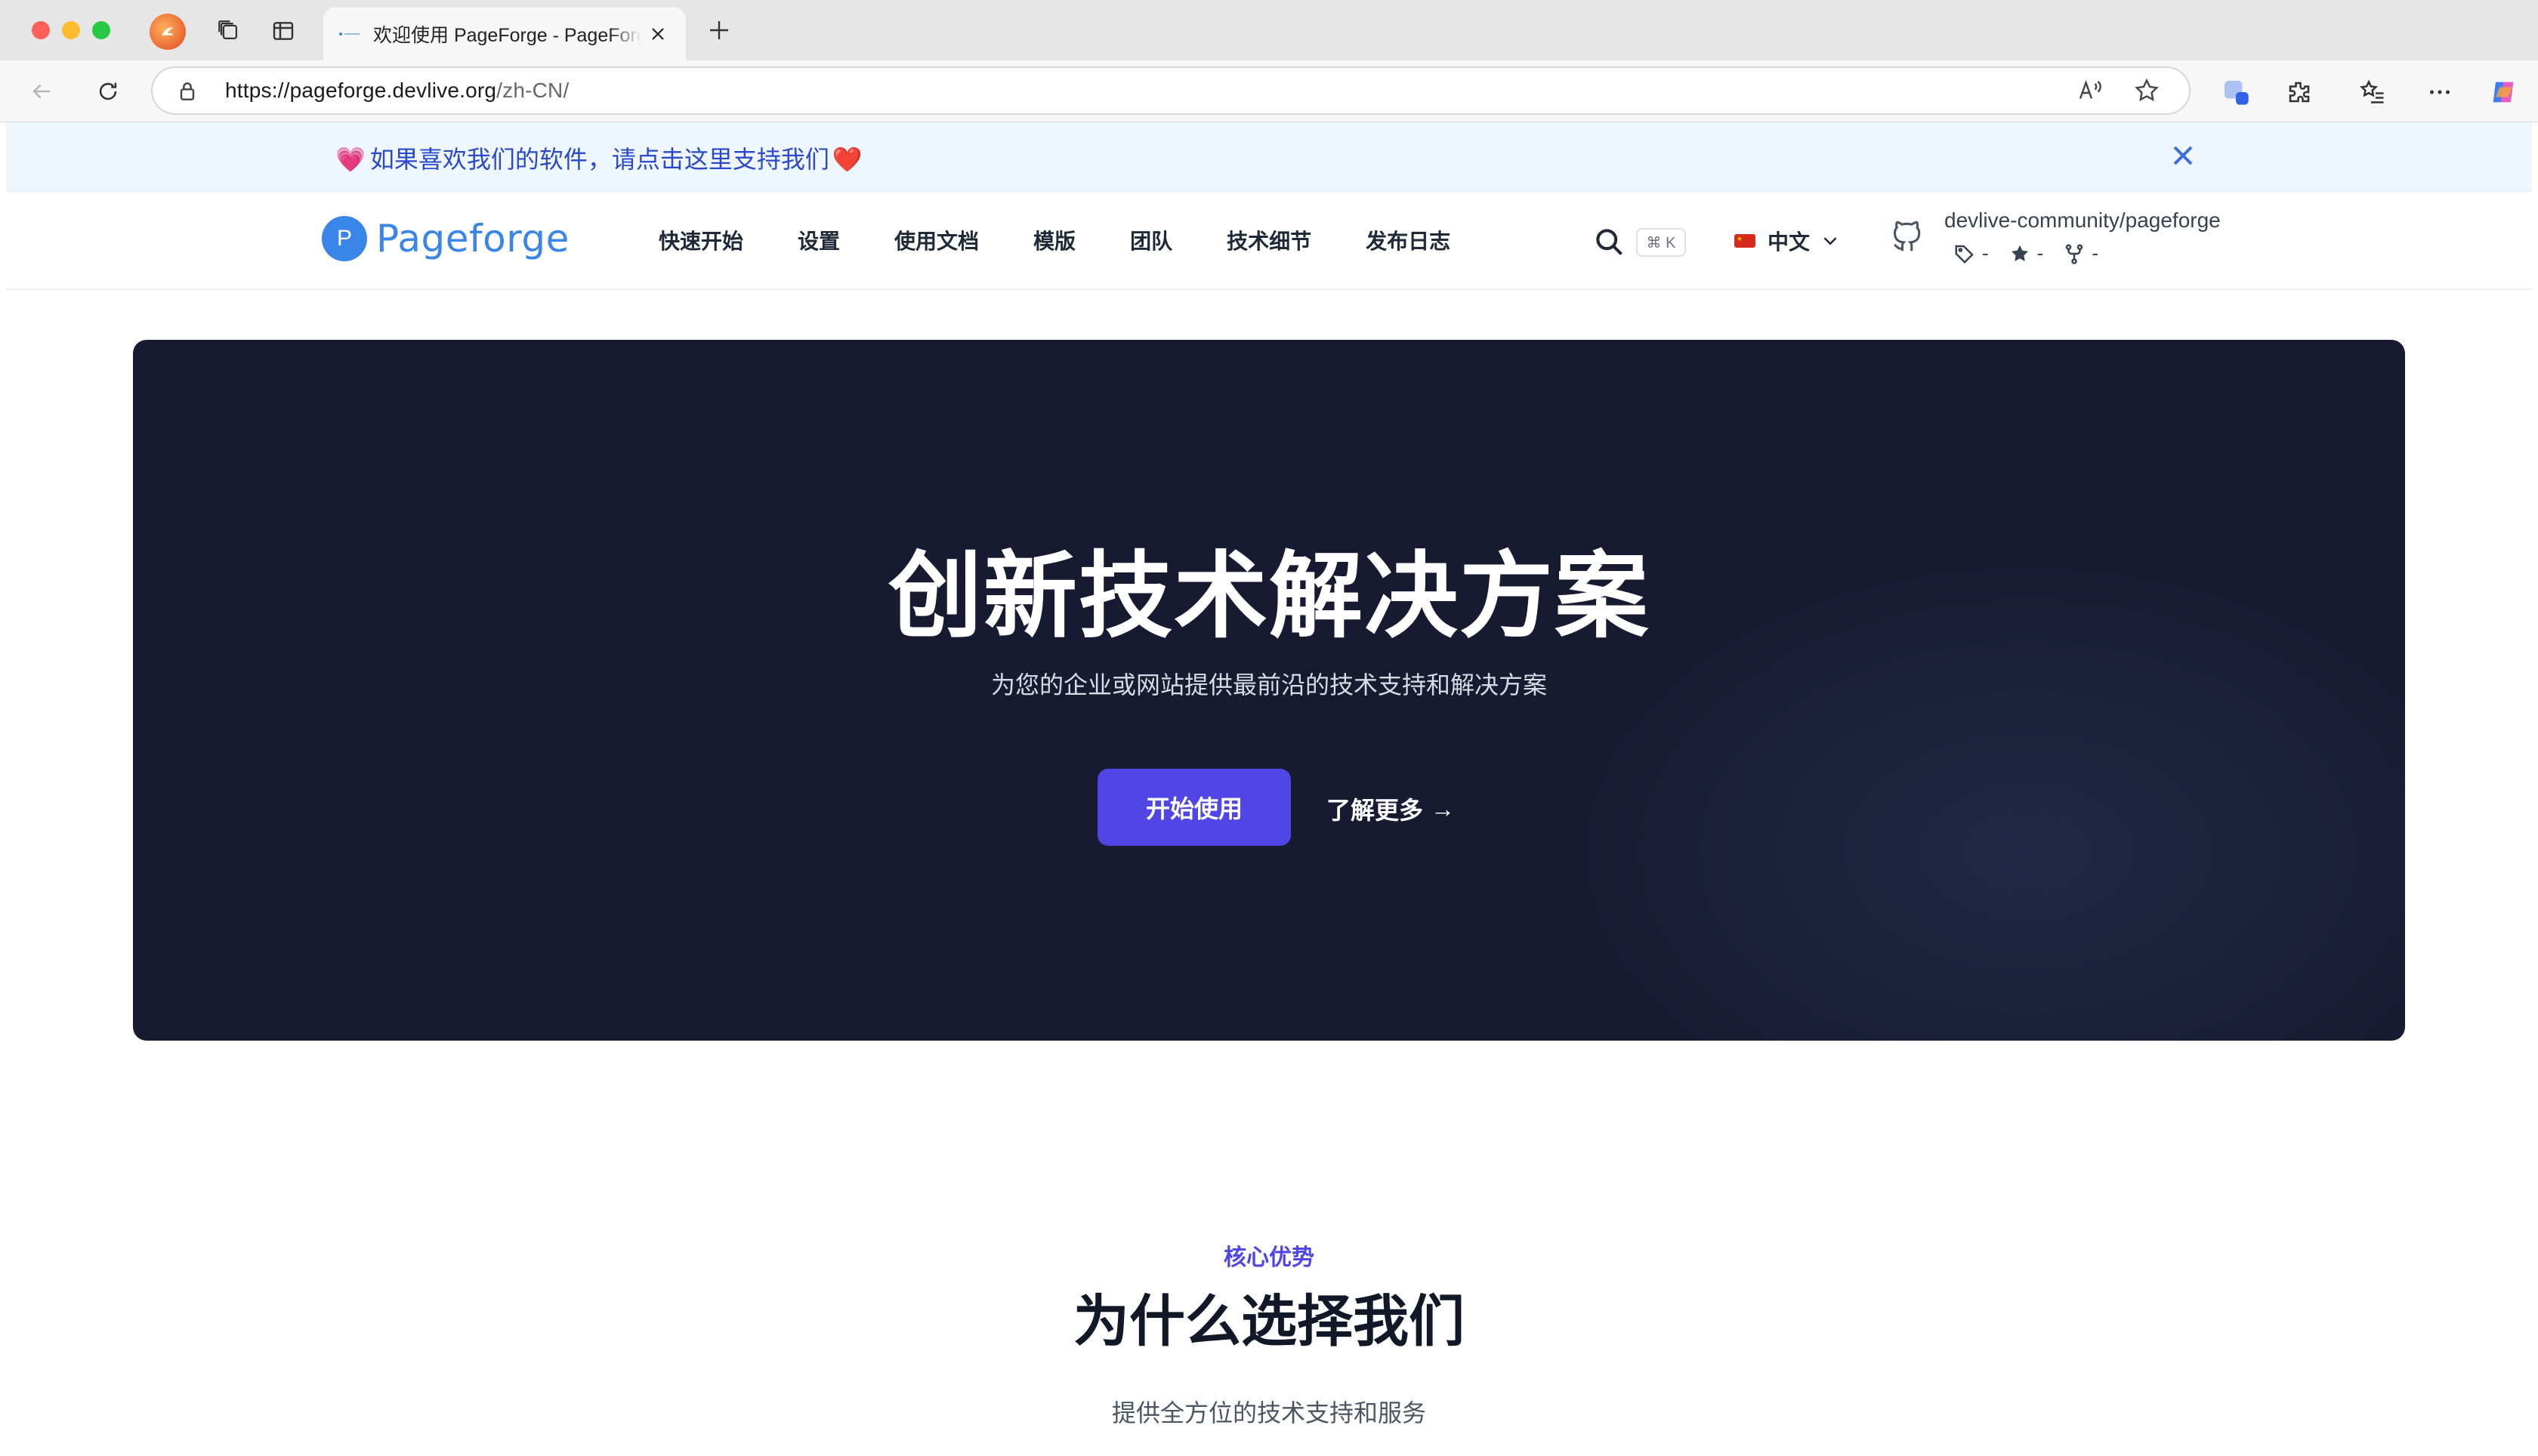 The image size is (2538, 1456). I want to click on close-window-button, so click(41, 30).